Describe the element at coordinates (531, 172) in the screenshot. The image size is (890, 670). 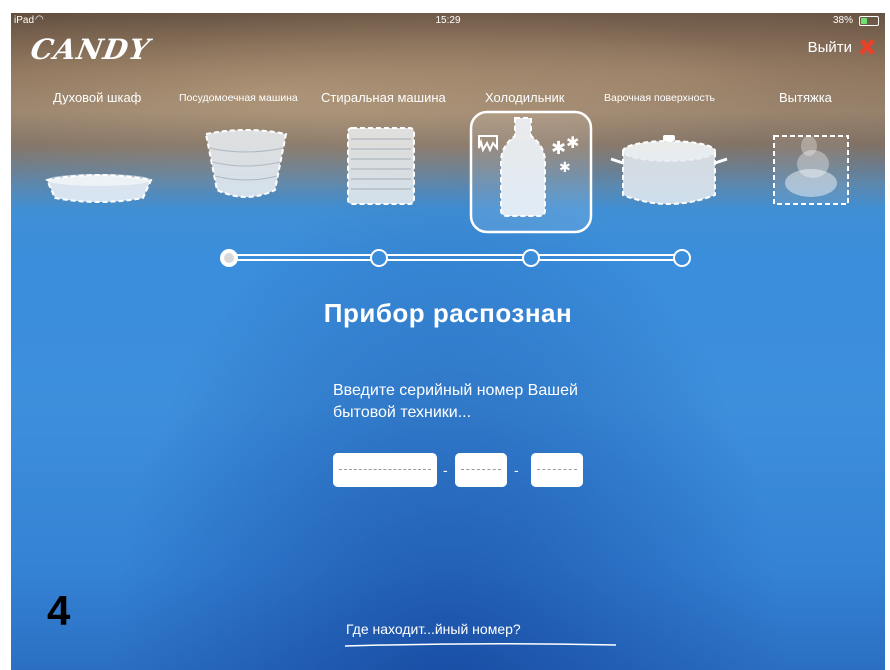
I see `fridge-bottle-icon: ✱ ✱ ✱` at that location.